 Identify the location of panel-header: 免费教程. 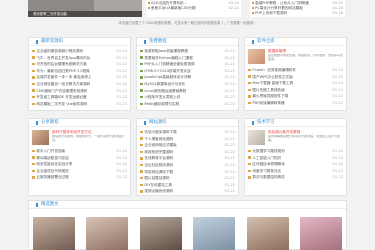
(187, 42).